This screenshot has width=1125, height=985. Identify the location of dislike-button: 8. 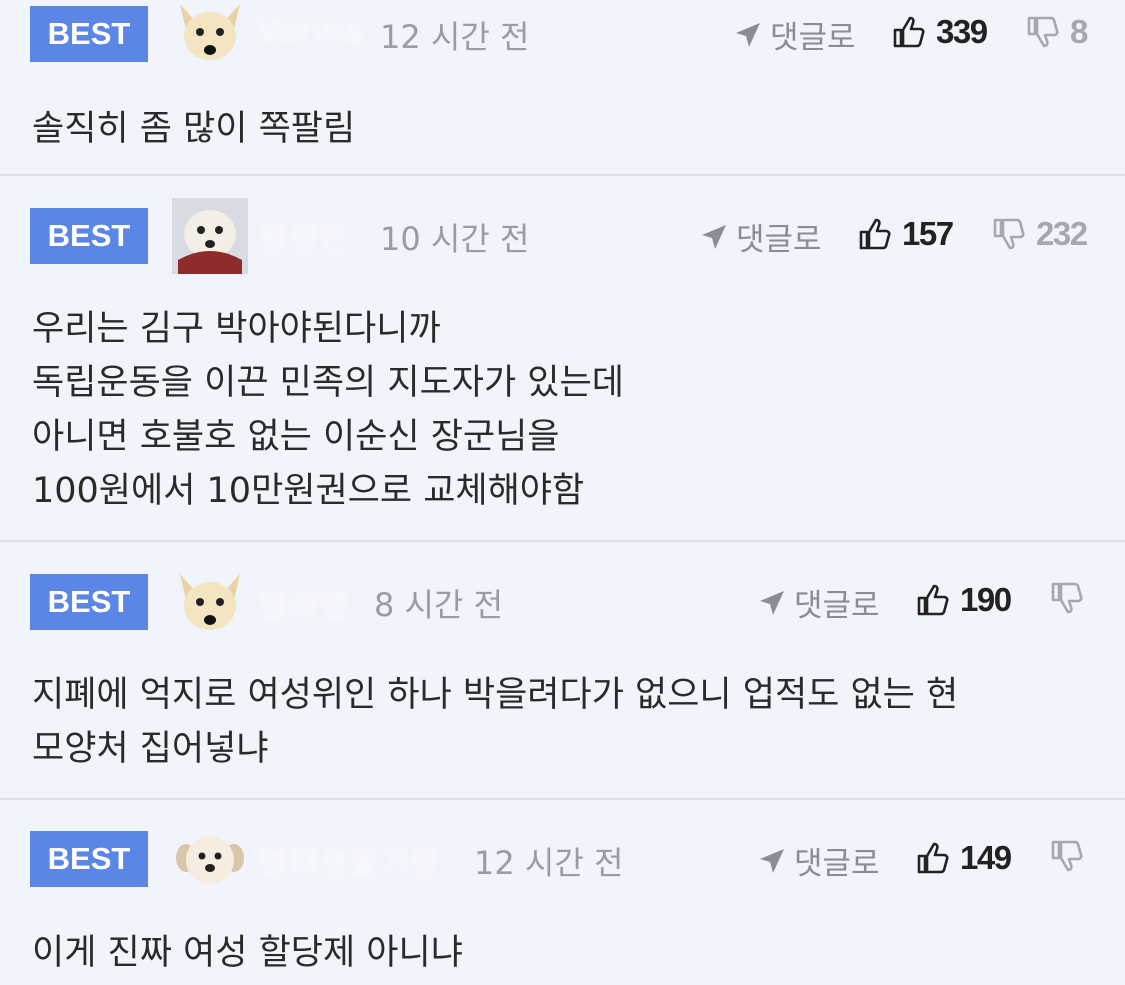
(1057, 32).